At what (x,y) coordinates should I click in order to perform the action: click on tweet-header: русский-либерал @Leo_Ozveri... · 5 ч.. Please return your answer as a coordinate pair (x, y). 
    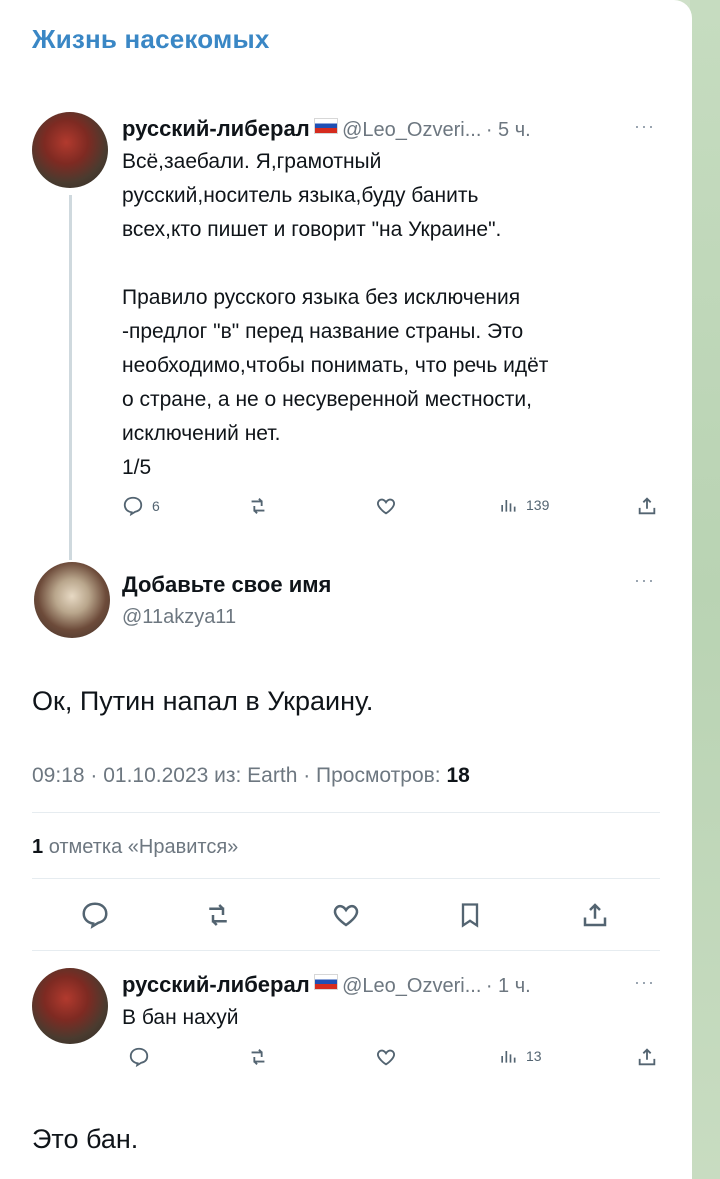
    Looking at the image, I should click on (326, 129).